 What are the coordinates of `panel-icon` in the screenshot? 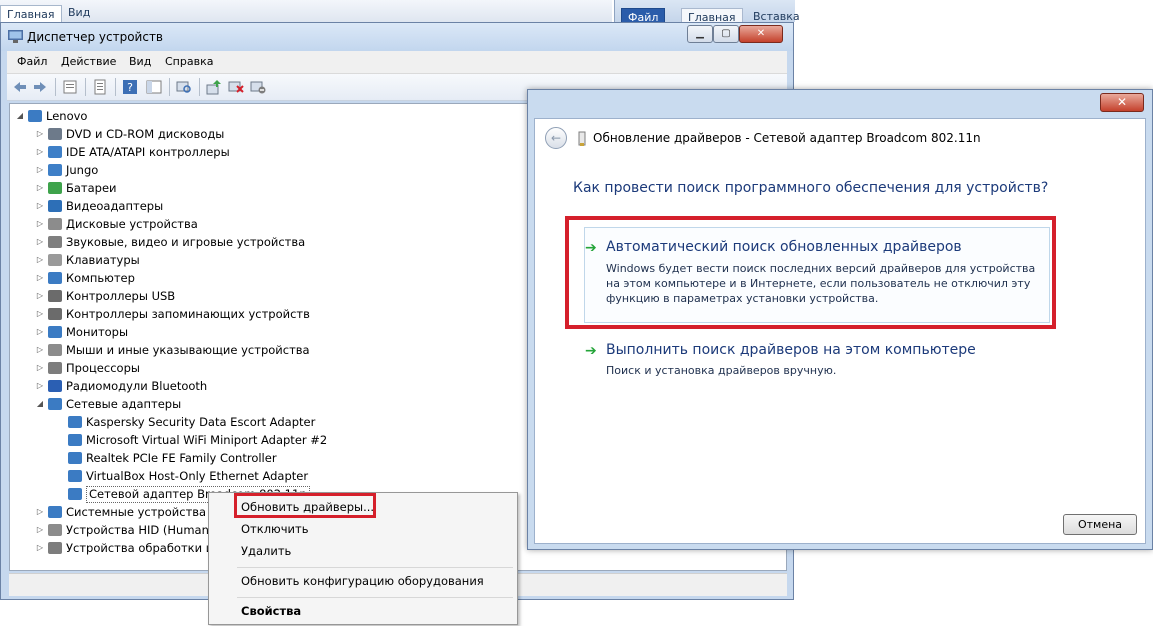 It's located at (154, 87).